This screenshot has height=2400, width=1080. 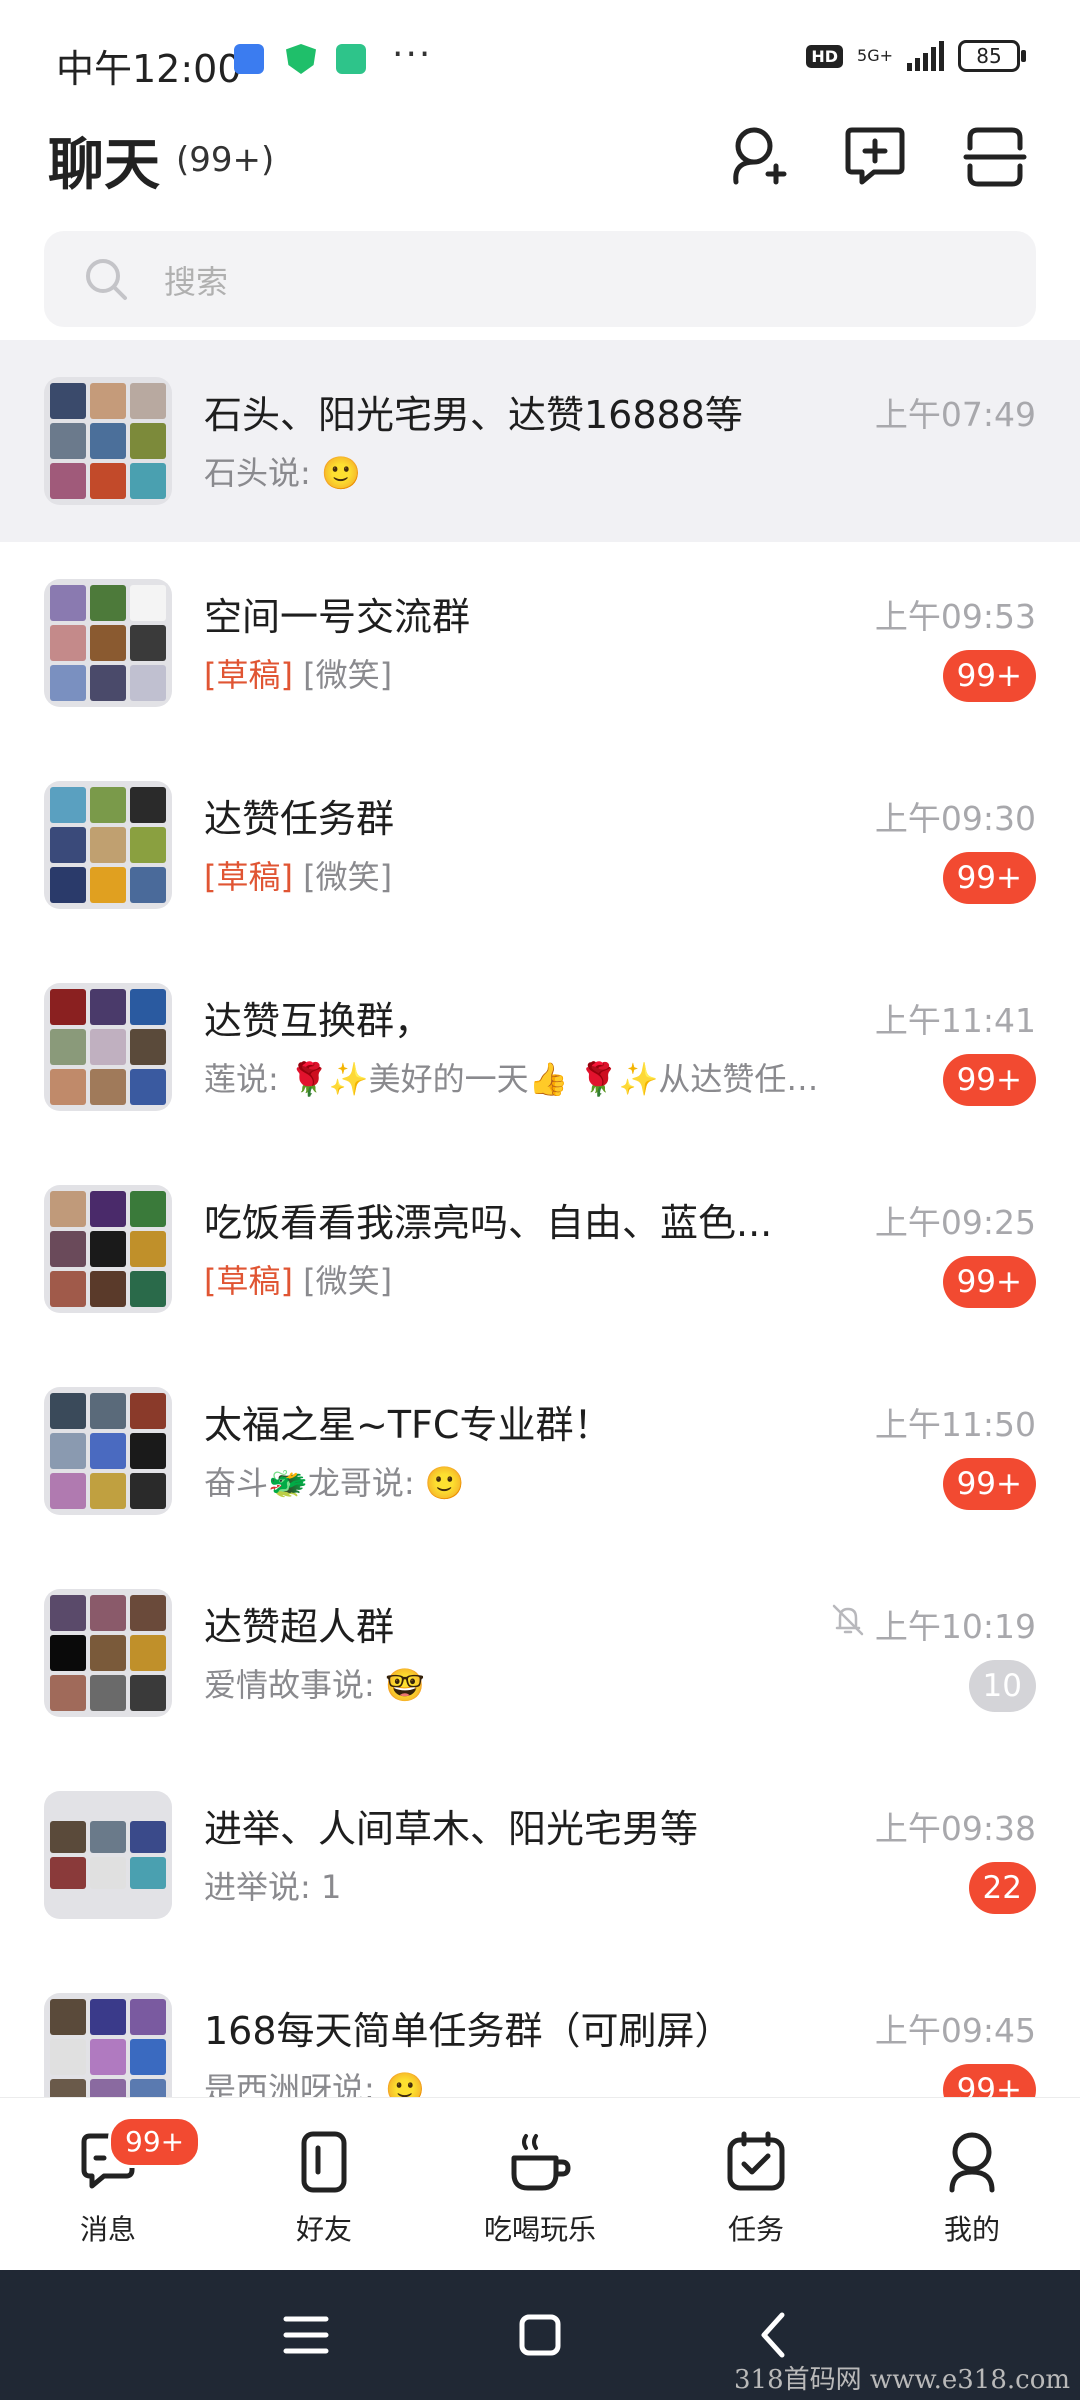 What do you see at coordinates (540, 1855) in the screenshot?
I see `chat-item: 进举、人间草木、阳光宅男等 上午09:38 进举说: 1 22` at bounding box center [540, 1855].